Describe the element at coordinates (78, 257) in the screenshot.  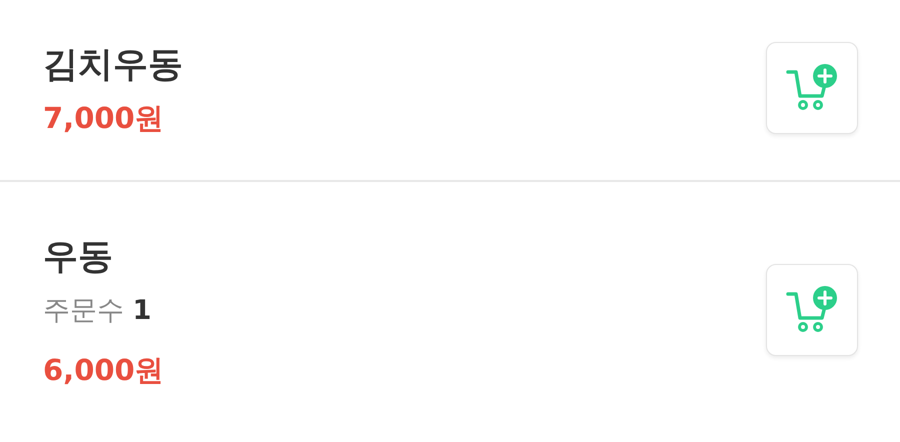
I see `menu-name: 우동` at that location.